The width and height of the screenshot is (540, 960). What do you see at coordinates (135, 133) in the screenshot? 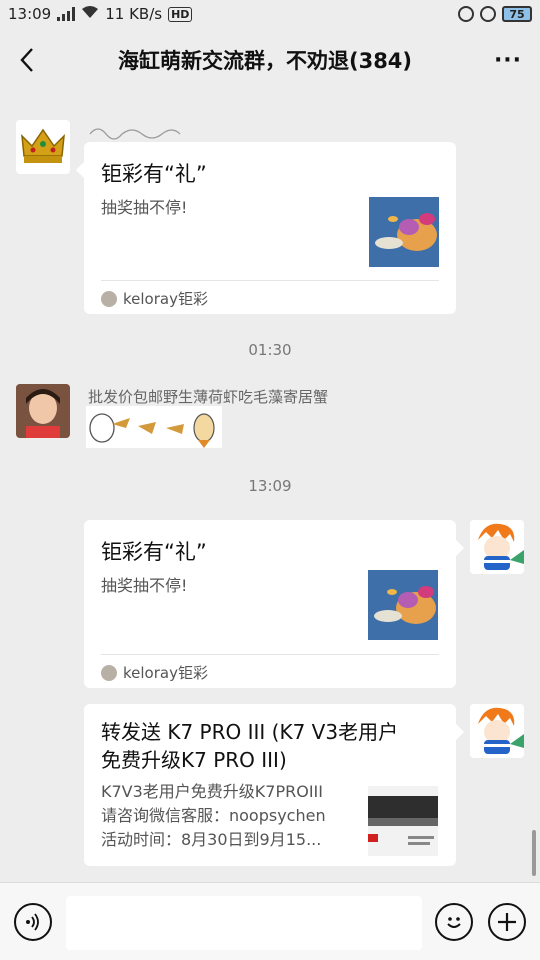
I see `decorative-flourish` at bounding box center [135, 133].